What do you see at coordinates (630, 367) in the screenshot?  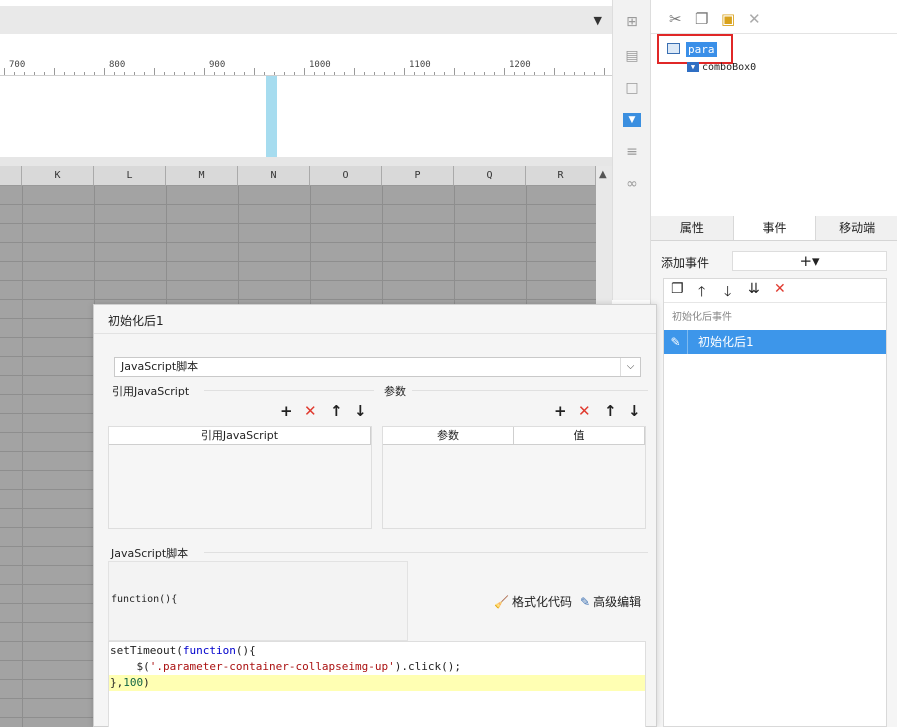 I see `chevron-down-icon: ⌵` at bounding box center [630, 367].